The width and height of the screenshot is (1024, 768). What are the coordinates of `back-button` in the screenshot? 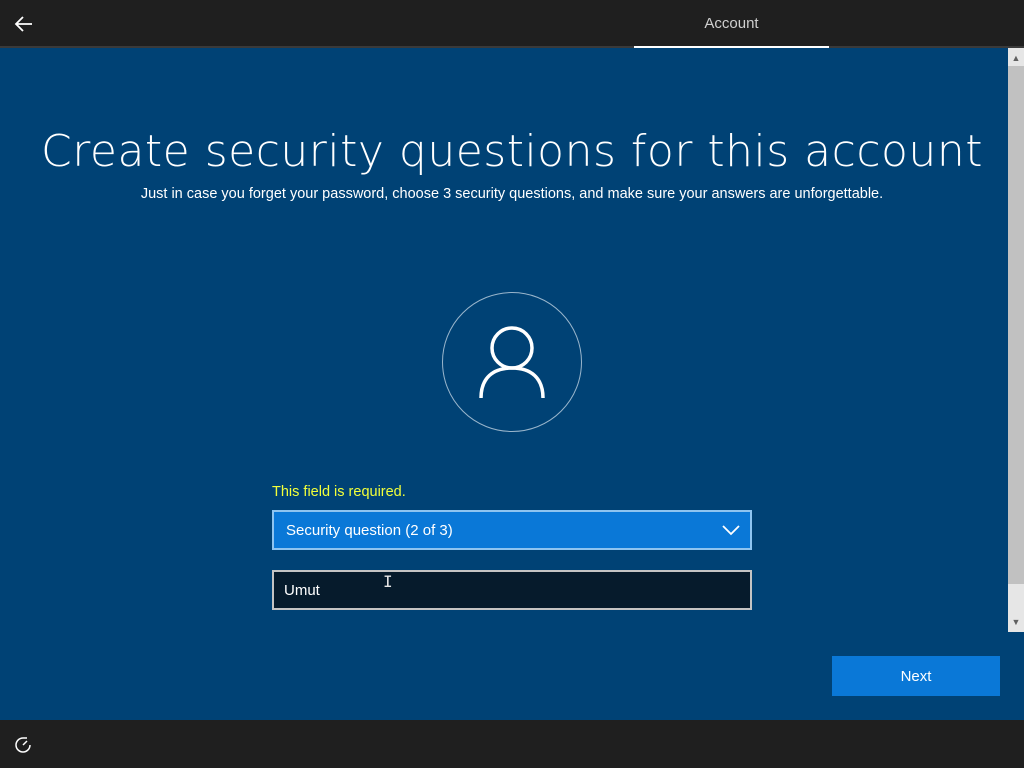 It's located at (24, 24).